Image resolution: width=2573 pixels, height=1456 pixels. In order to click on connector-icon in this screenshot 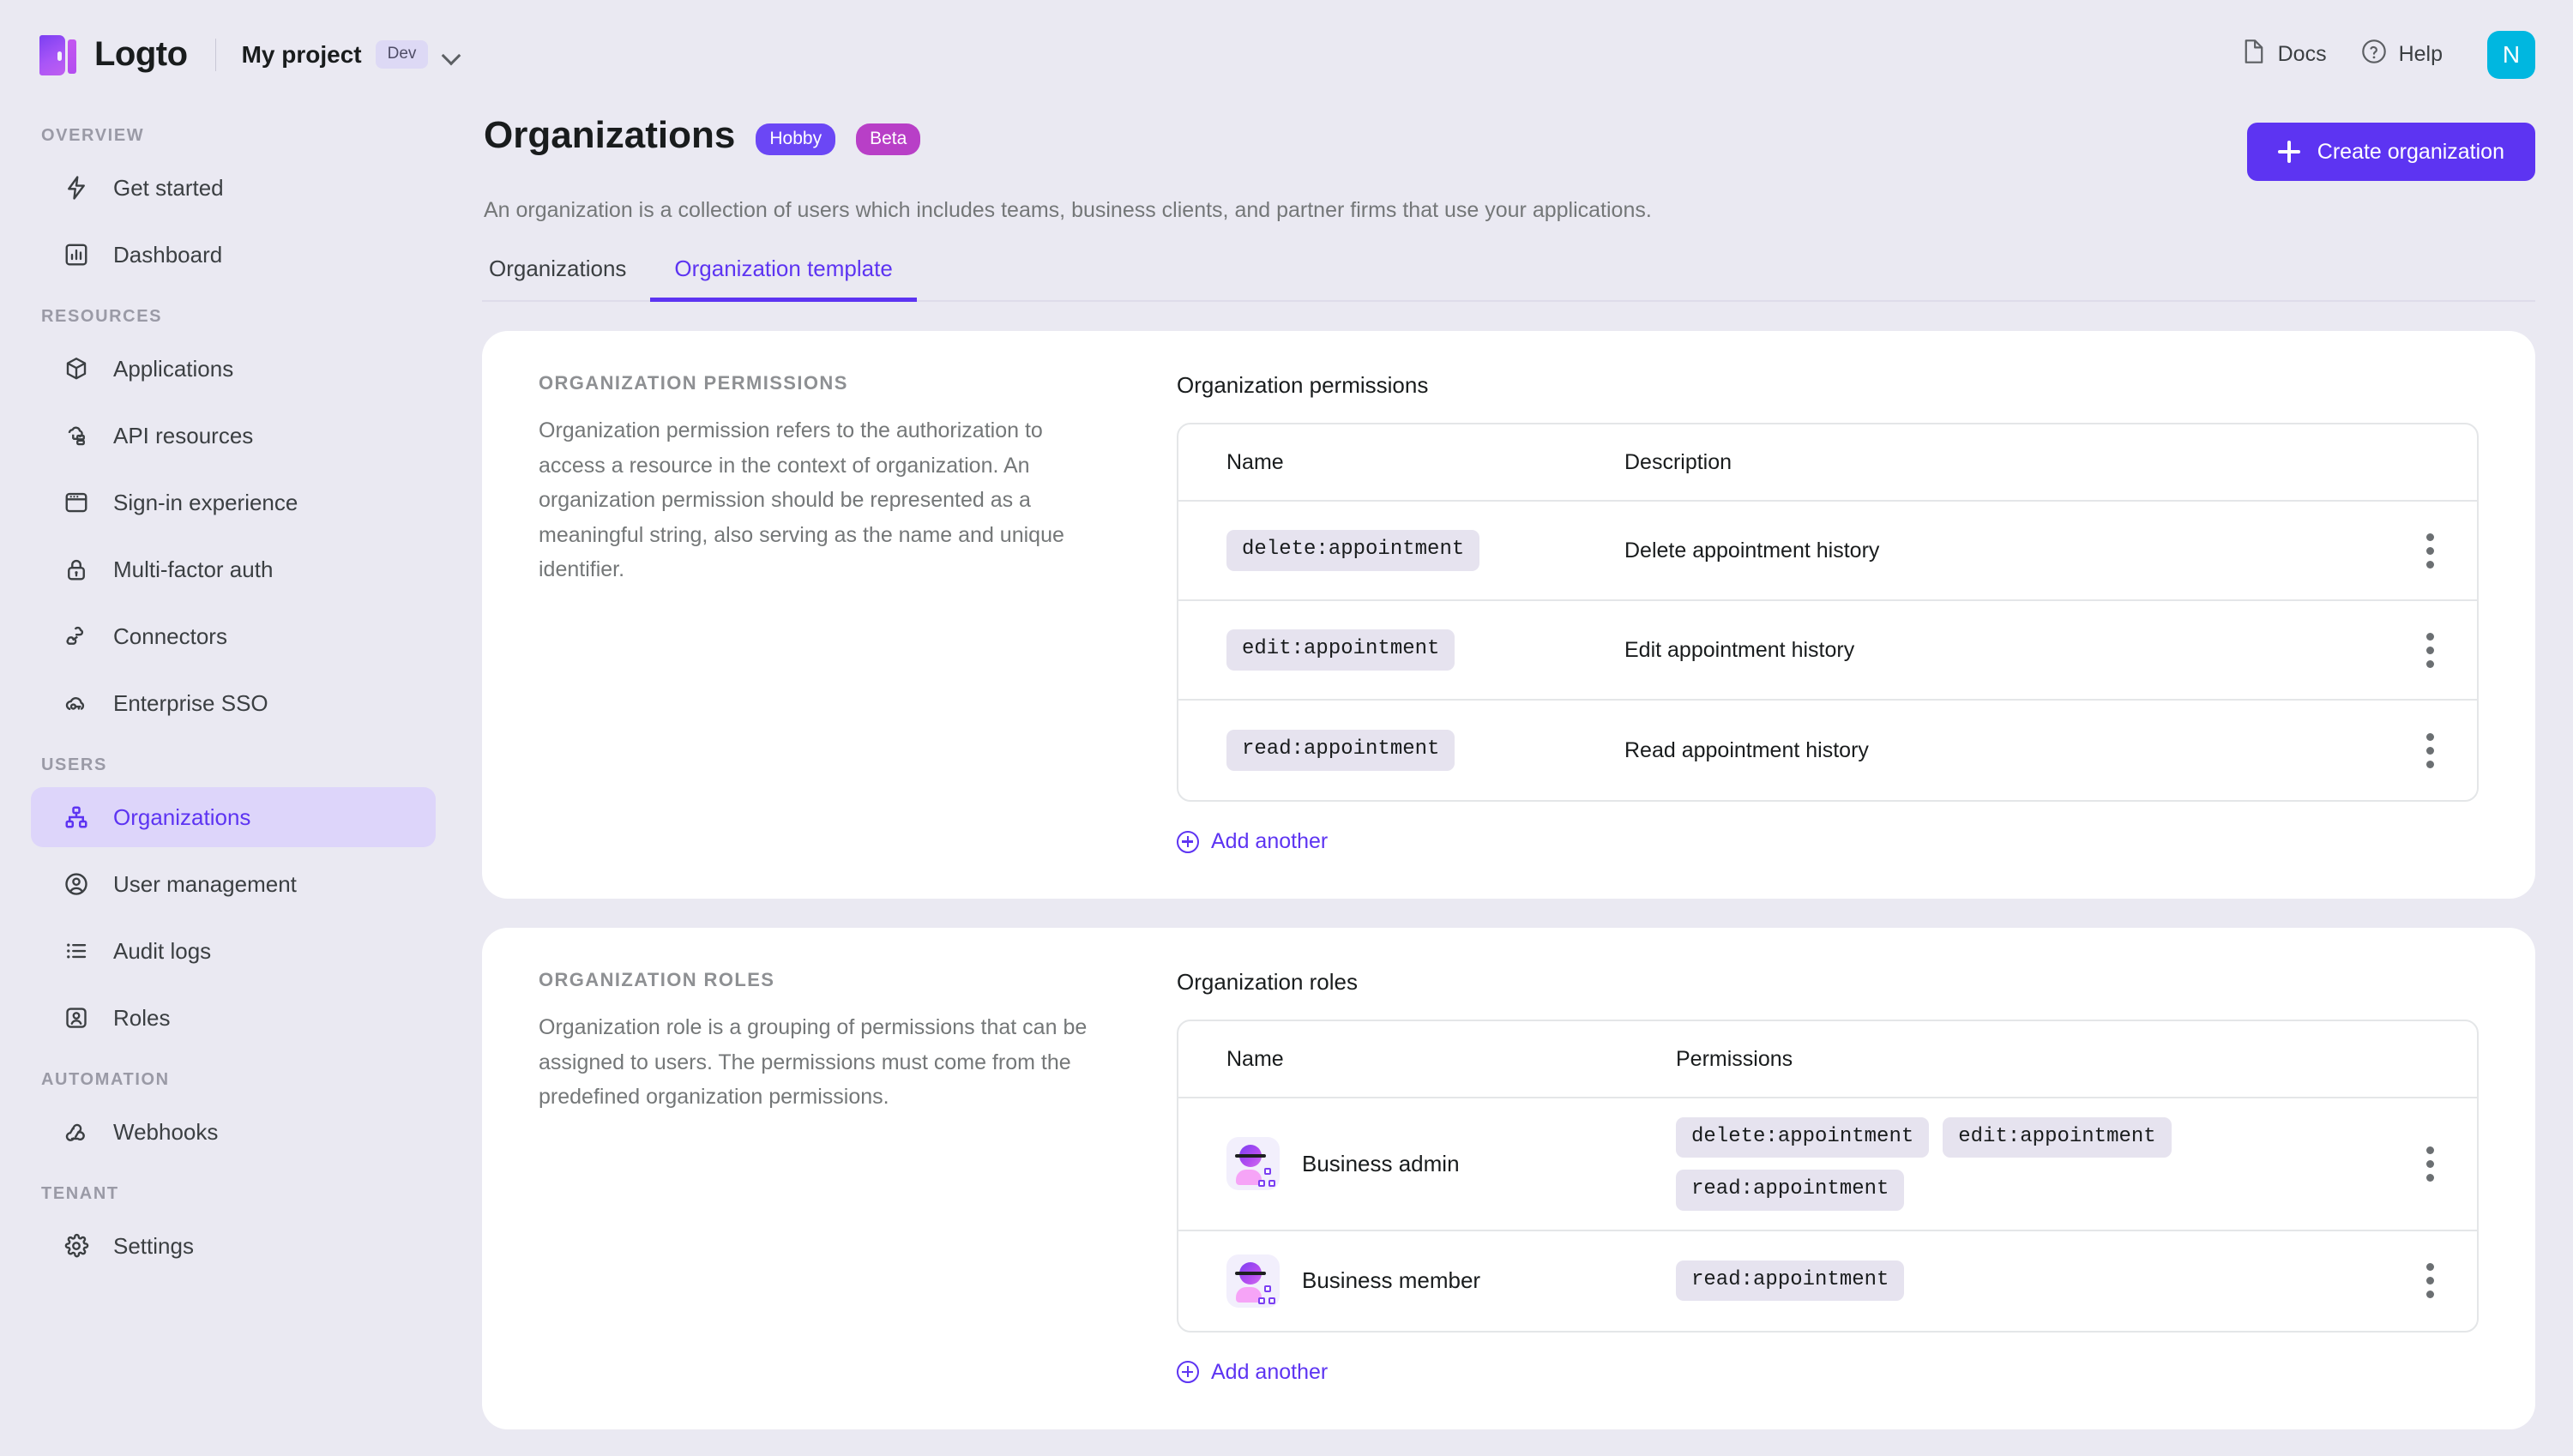, I will do `click(76, 636)`.